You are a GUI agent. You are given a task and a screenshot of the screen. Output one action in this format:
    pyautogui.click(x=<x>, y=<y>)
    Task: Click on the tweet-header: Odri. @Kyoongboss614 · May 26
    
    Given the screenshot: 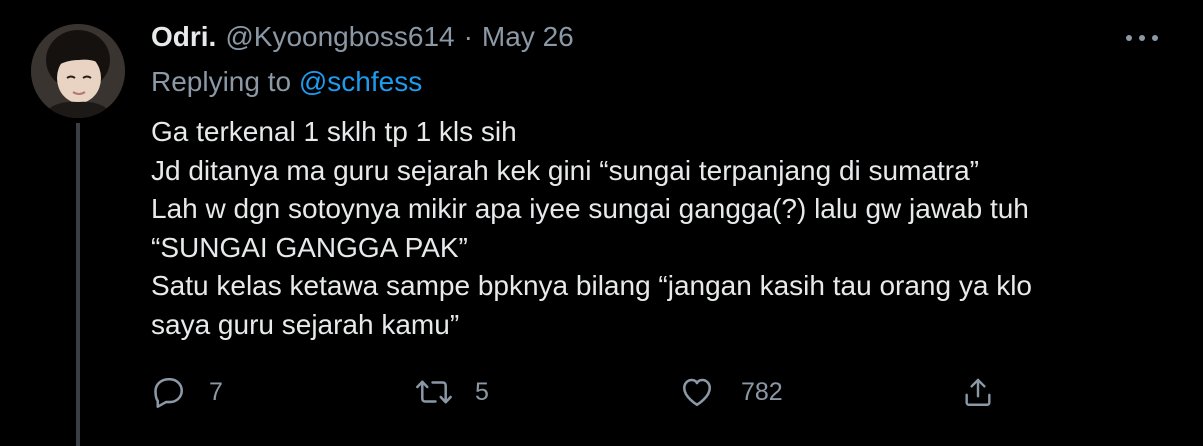 What is the action you would take?
    pyautogui.click(x=362, y=37)
    